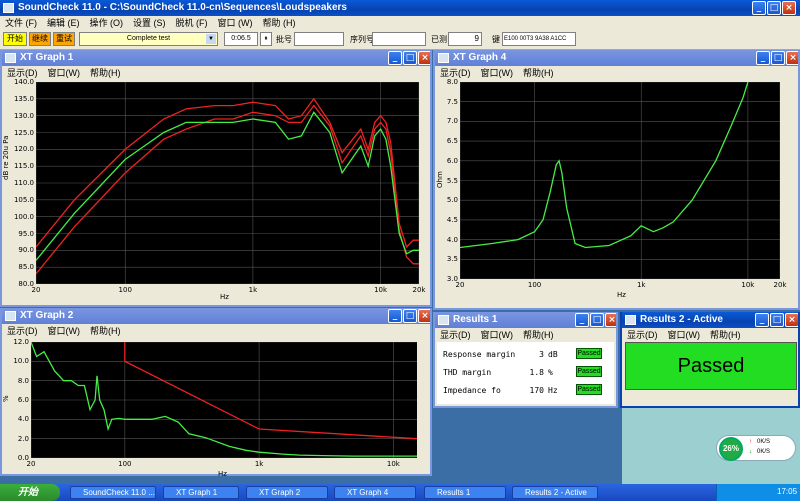 This screenshot has width=800, height=501. What do you see at coordinates (555, 492) in the screenshot?
I see `taskbar-task: Results 2 - Active` at bounding box center [555, 492].